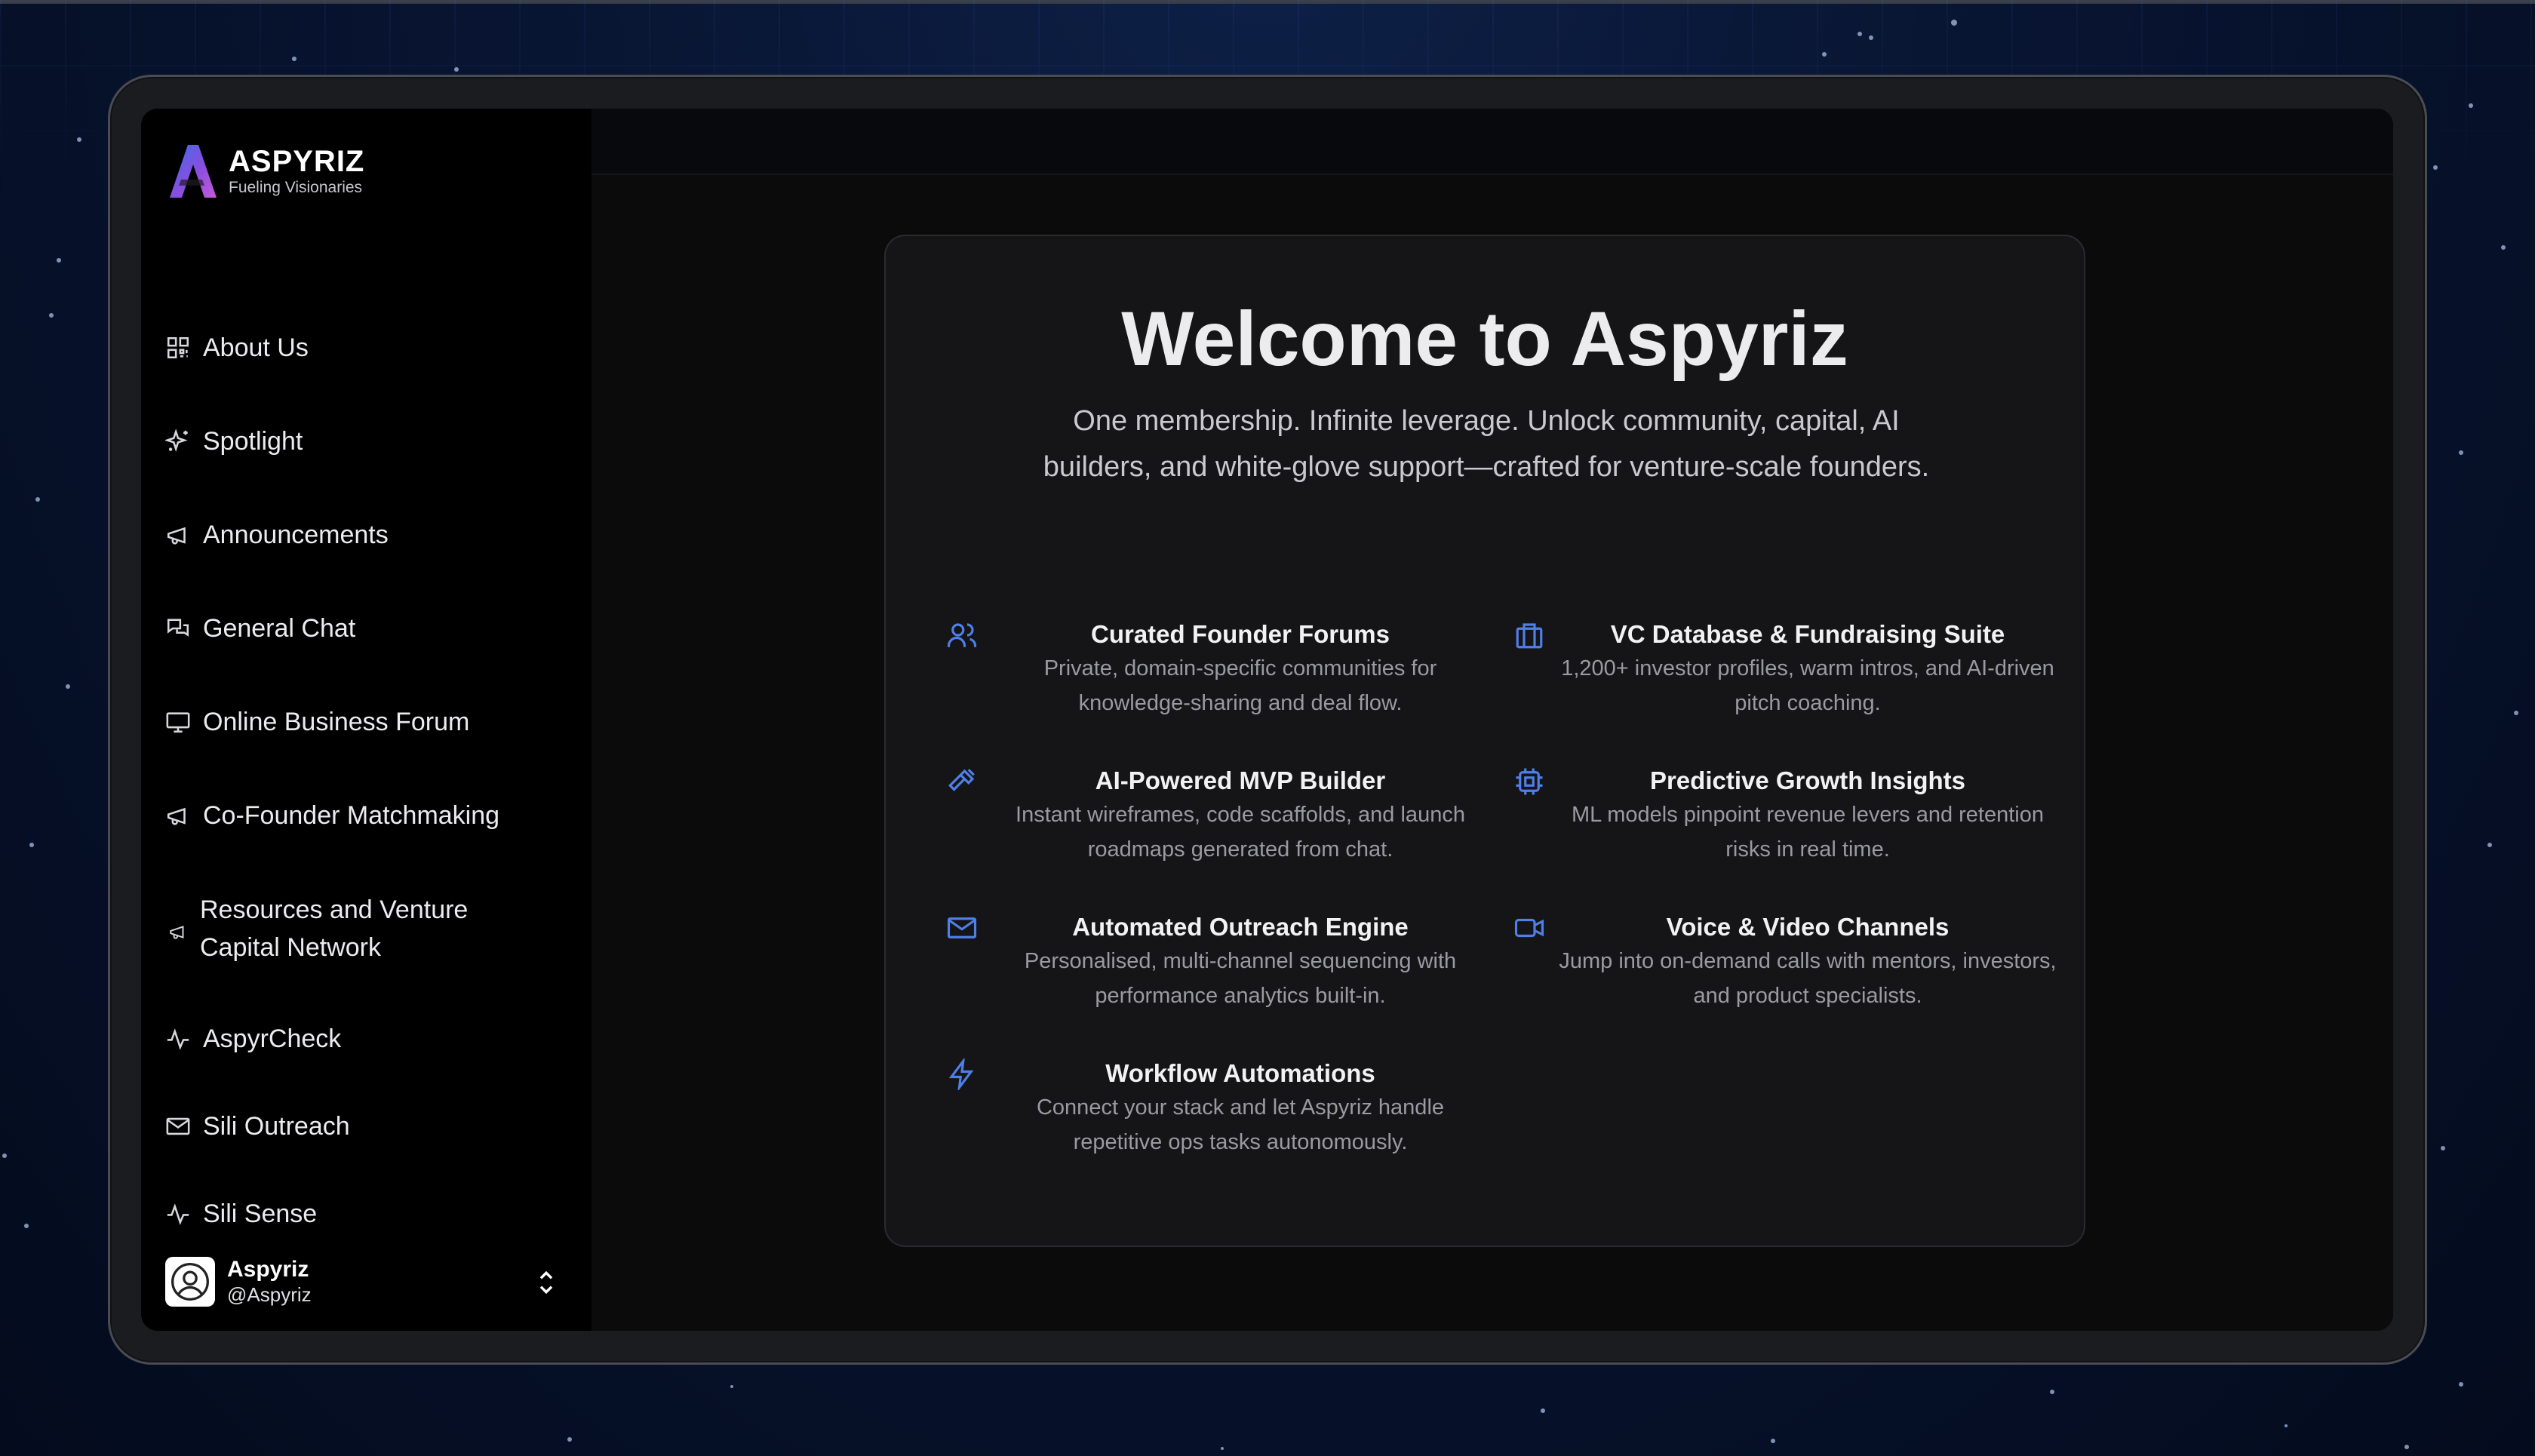  I want to click on sidebar-item-aspyrcheck: AspyrCheck, so click(369, 1039).